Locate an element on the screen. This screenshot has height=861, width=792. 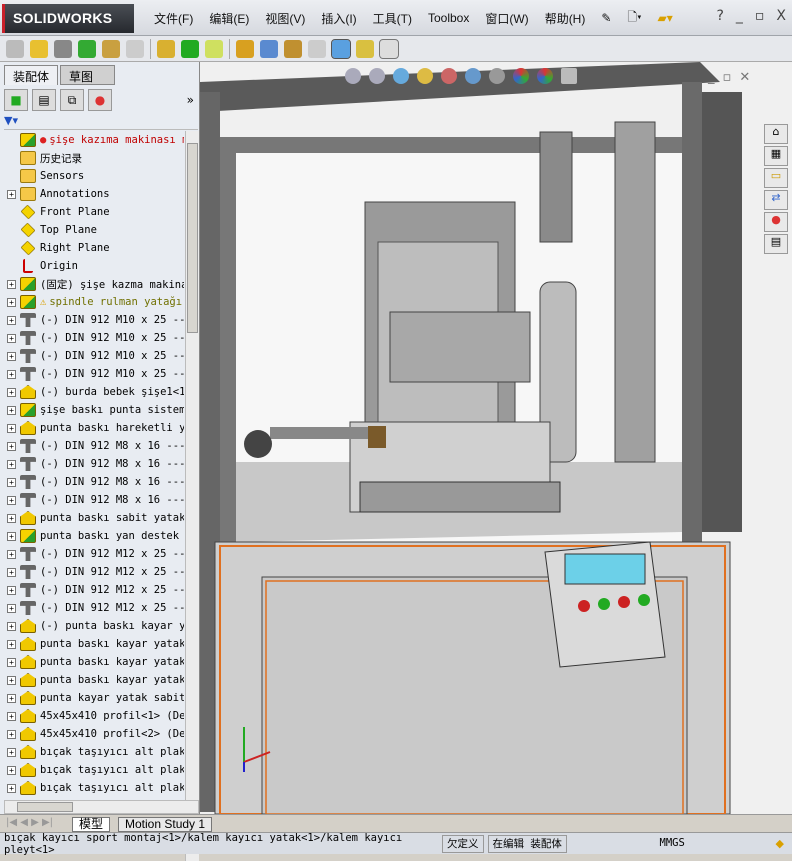
apply-scene-icon is located at coordinates (545, 76).